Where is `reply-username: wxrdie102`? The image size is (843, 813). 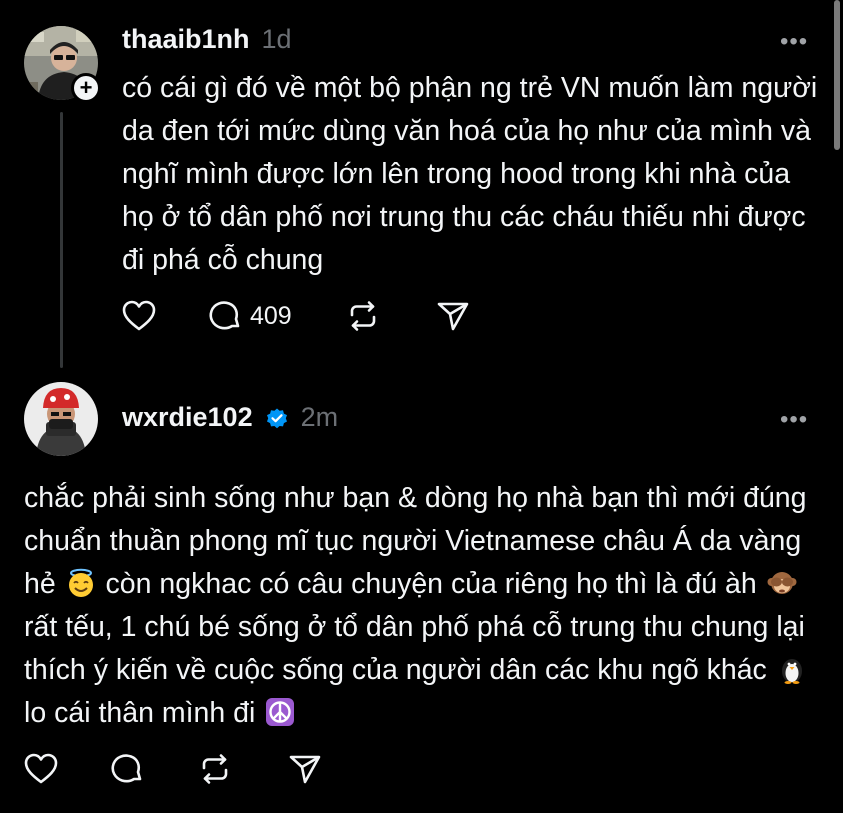 reply-username: wxrdie102 is located at coordinates (187, 417).